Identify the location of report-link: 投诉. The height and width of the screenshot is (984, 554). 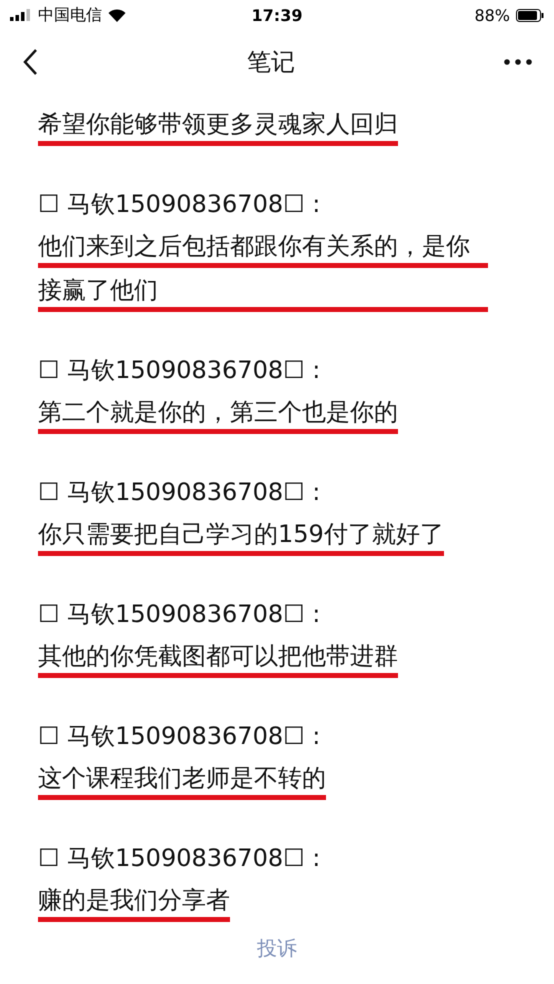
(277, 948).